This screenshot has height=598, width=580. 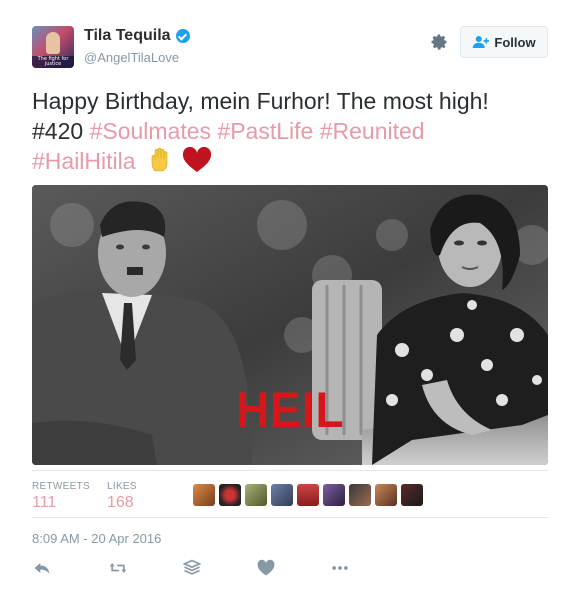 What do you see at coordinates (122, 486) in the screenshot?
I see `likes-label: LIKES` at bounding box center [122, 486].